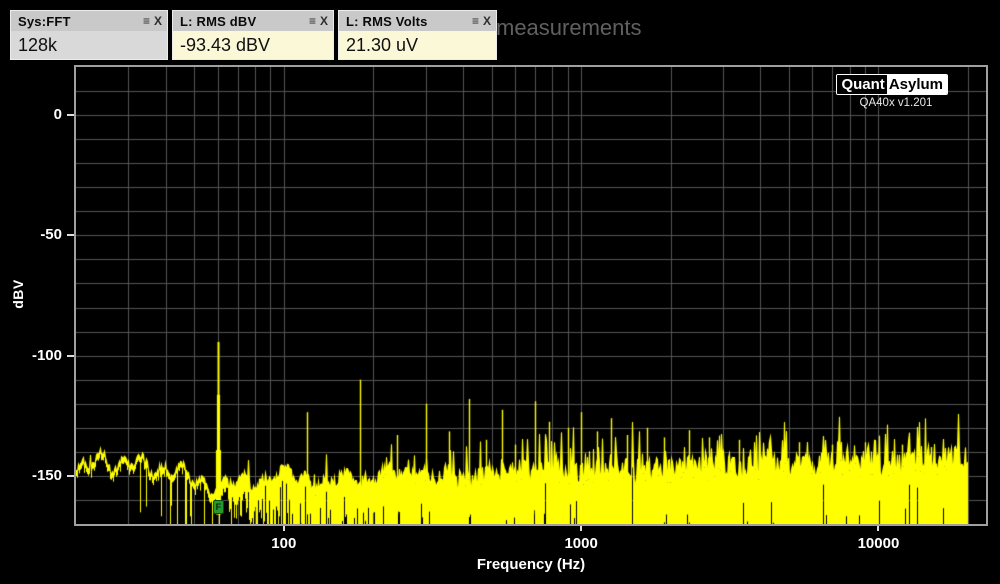 This screenshot has height=584, width=1000. Describe the element at coordinates (387, 21) in the screenshot. I see `panel-title: L: RMS Volts` at that location.